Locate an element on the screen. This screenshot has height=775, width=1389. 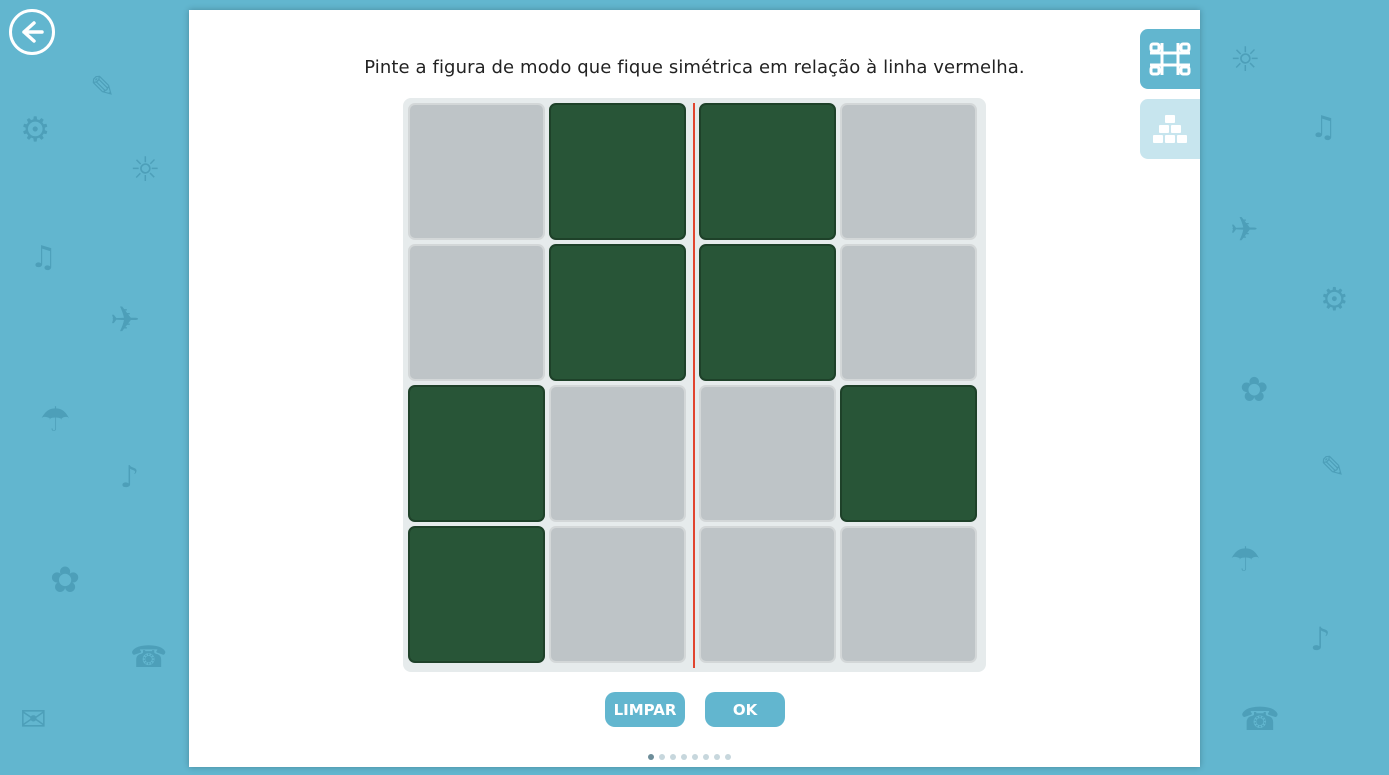
tab-blocks is located at coordinates (1170, 129).